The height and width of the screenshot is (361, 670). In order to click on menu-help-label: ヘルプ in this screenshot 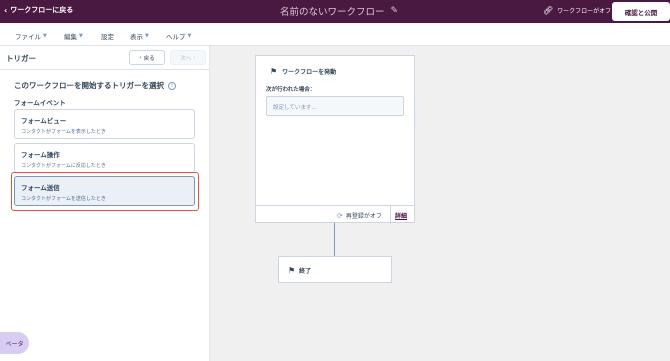, I will do `click(176, 37)`.